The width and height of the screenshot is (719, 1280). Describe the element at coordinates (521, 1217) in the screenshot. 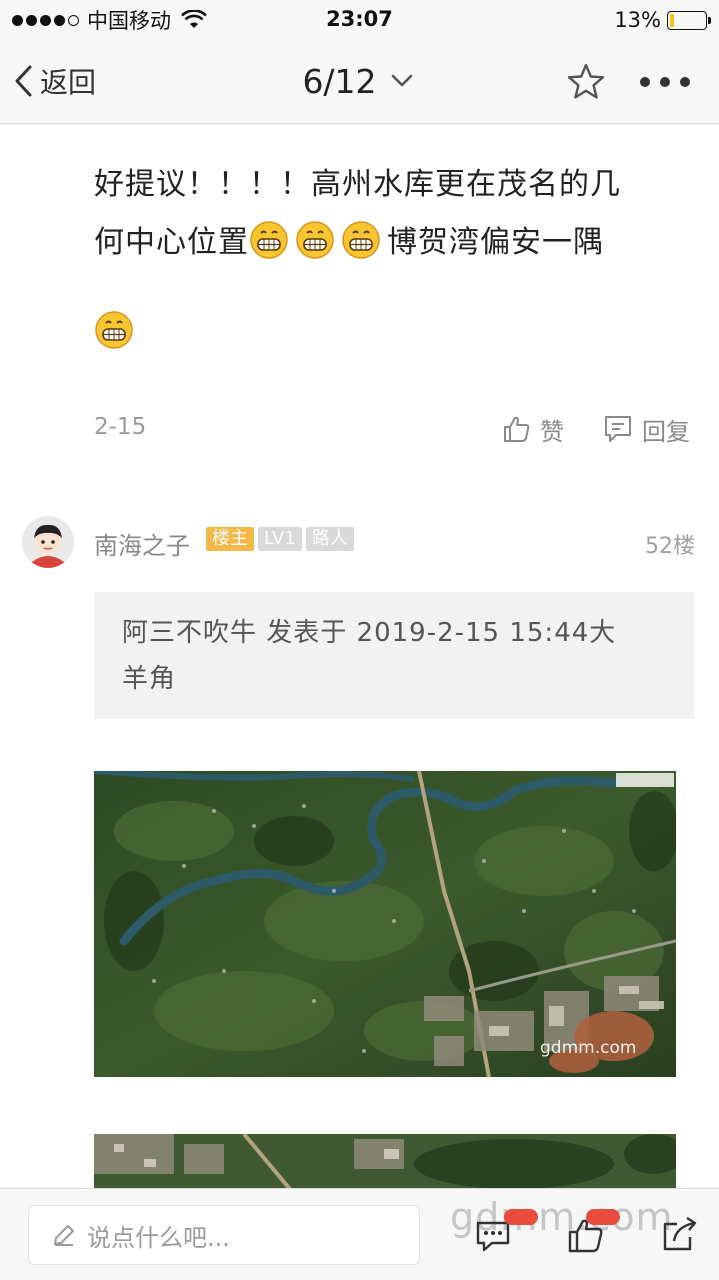

I see `comments-count-badge` at that location.